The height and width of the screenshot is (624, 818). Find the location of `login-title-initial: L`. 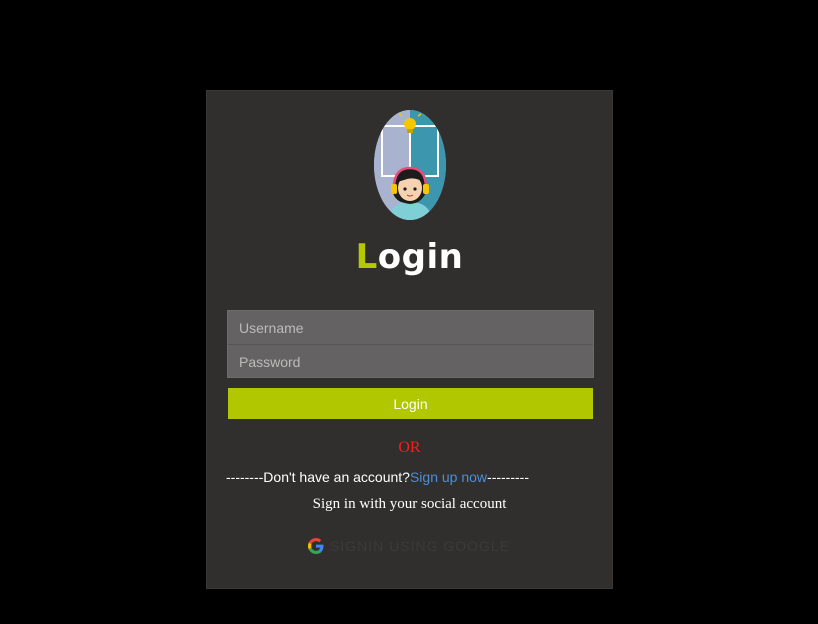

login-title-initial: L is located at coordinates (366, 257).